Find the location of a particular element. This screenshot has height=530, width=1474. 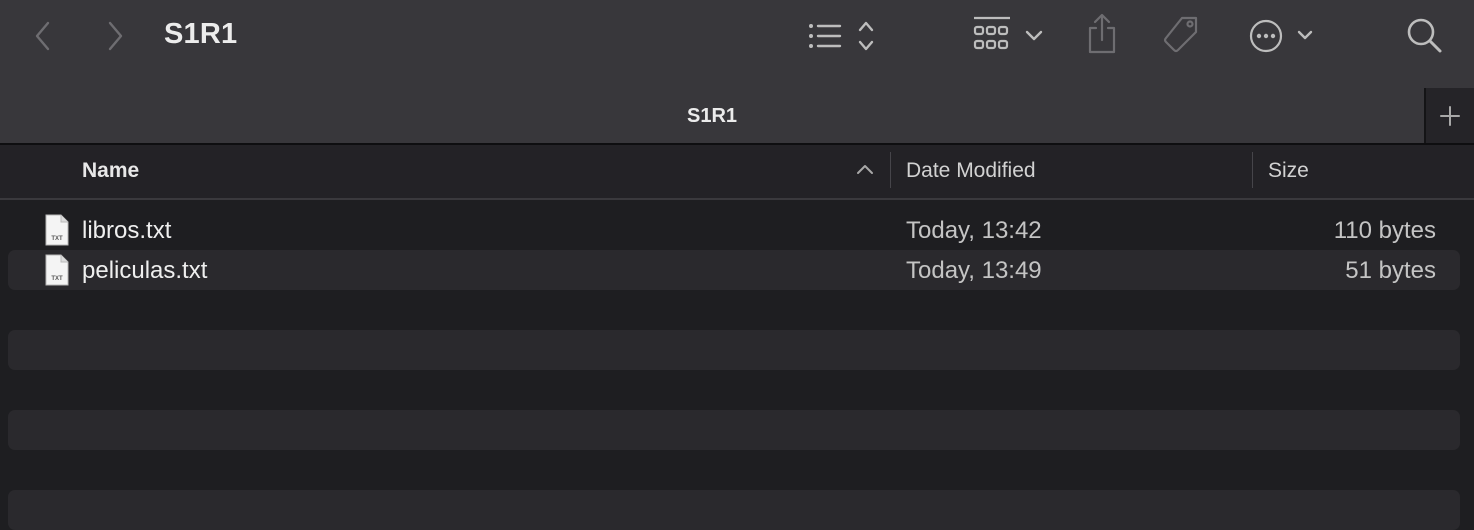

file-date-modified: Today, 13:42 is located at coordinates (974, 230).